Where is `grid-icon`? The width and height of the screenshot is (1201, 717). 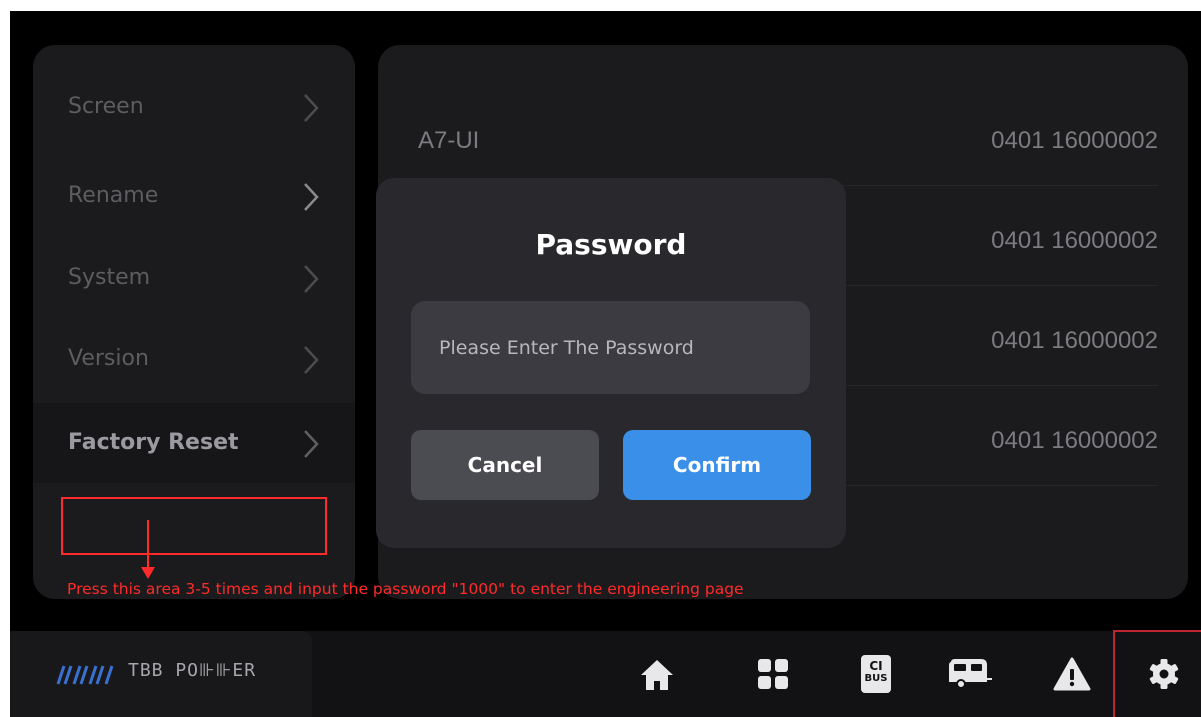 grid-icon is located at coordinates (773, 674).